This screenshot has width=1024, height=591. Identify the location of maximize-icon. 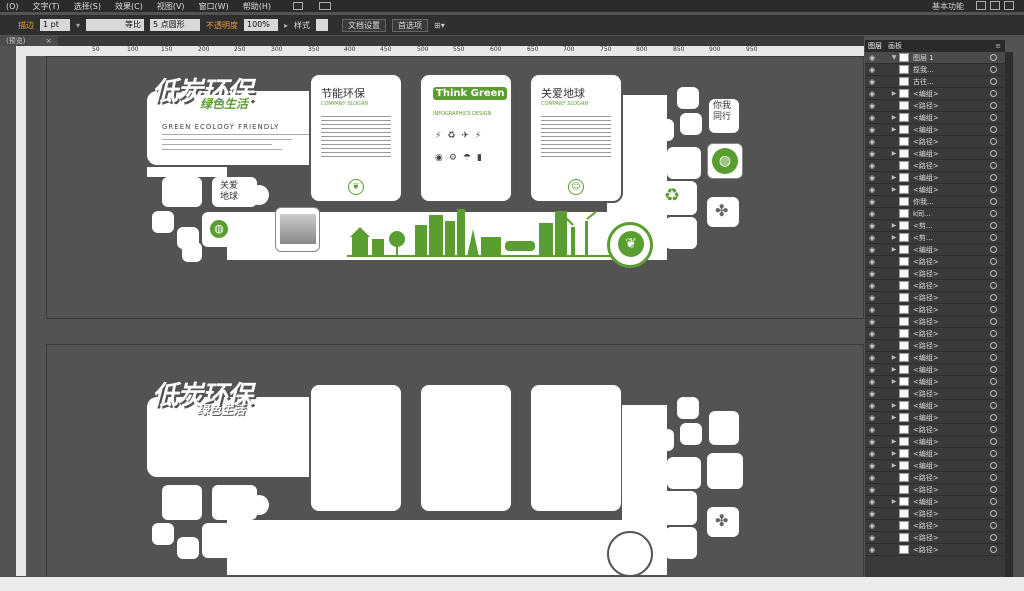
(995, 5).